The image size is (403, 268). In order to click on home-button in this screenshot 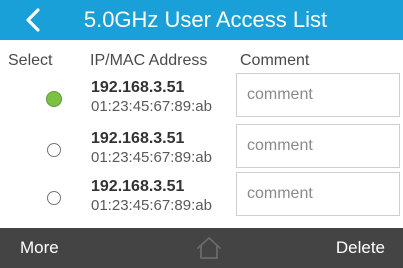, I will do `click(209, 248)`.